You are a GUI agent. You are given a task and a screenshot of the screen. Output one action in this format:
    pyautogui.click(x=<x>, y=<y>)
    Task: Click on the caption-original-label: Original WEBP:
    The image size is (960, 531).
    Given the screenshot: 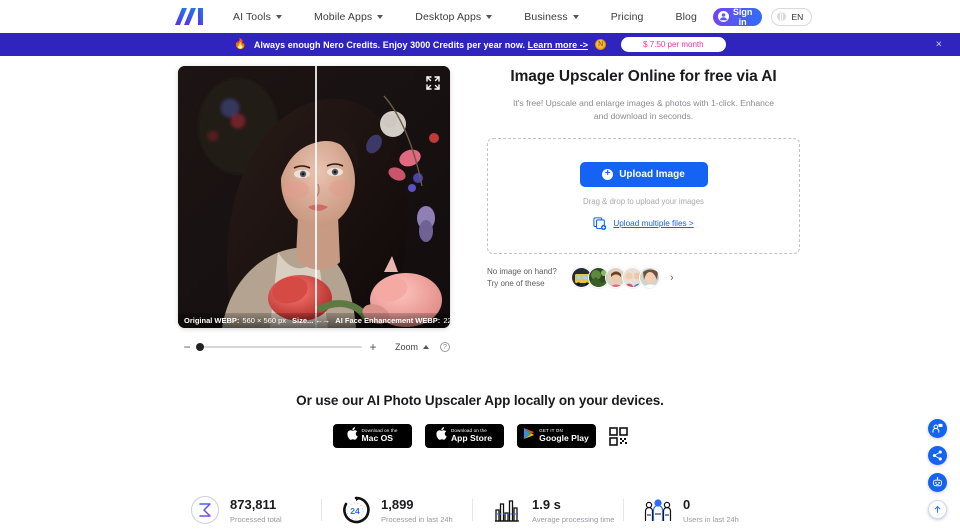 What is the action you would take?
    pyautogui.click(x=212, y=320)
    